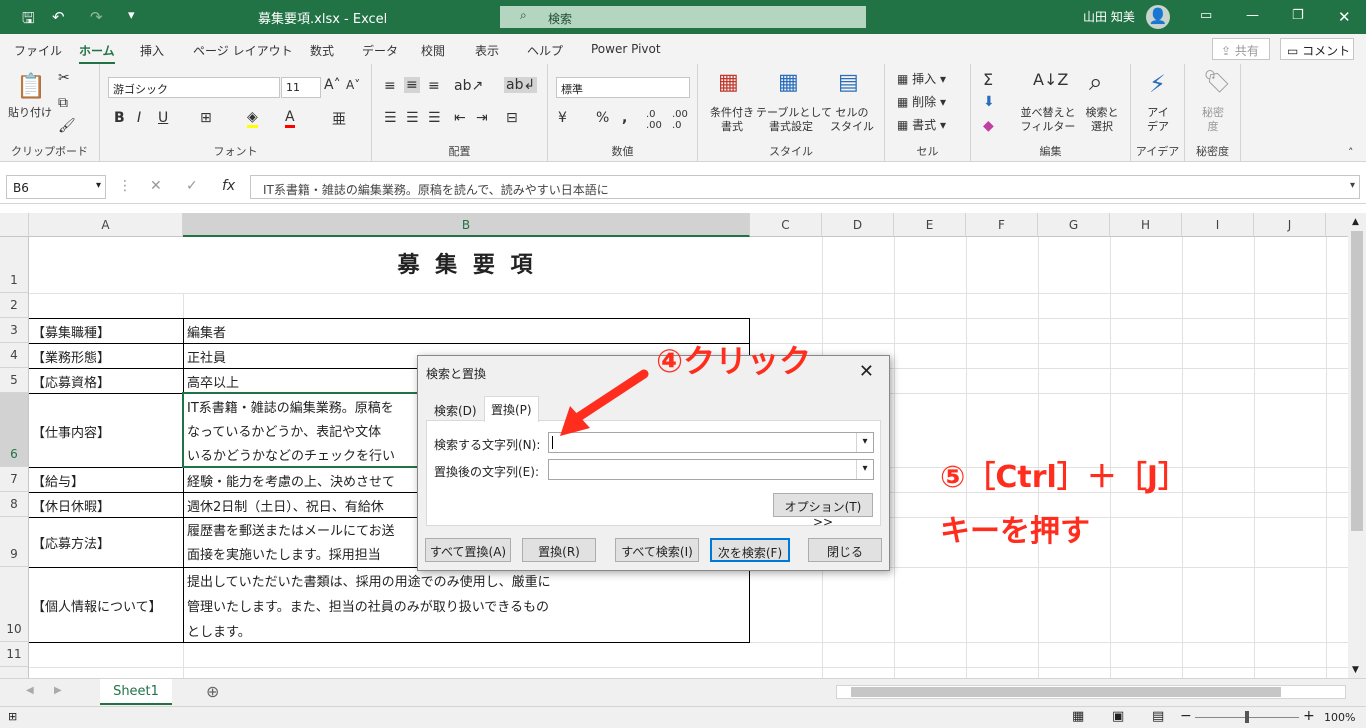  Describe the element at coordinates (58, 480) in the screenshot. I see `cell-a7: 【給与】` at that location.